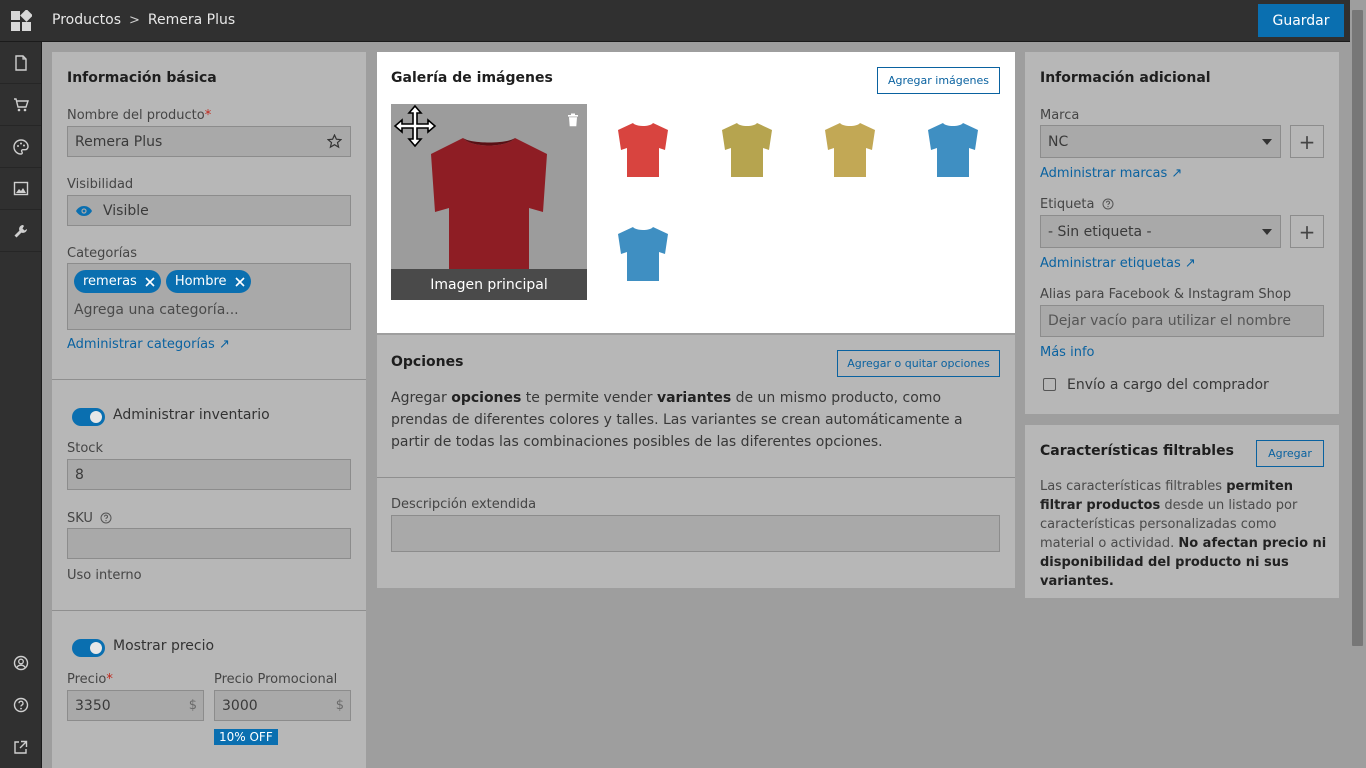 The image size is (1366, 768). I want to click on main-image-caption: Imagen principal, so click(489, 284).